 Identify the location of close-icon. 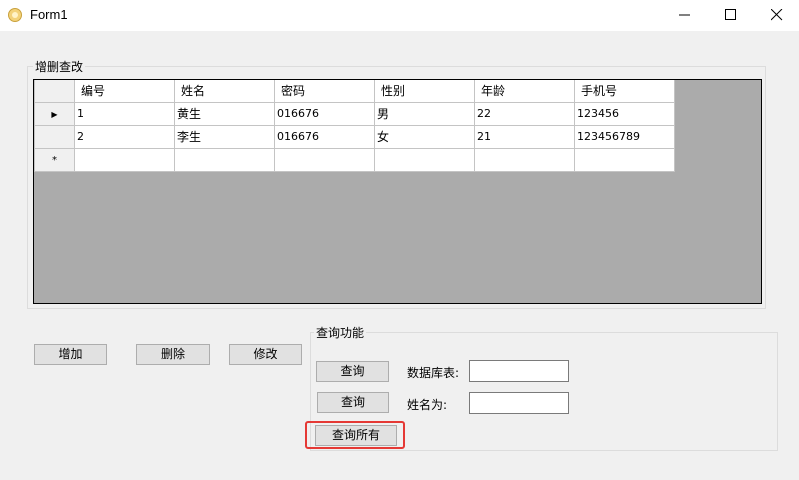
(777, 15).